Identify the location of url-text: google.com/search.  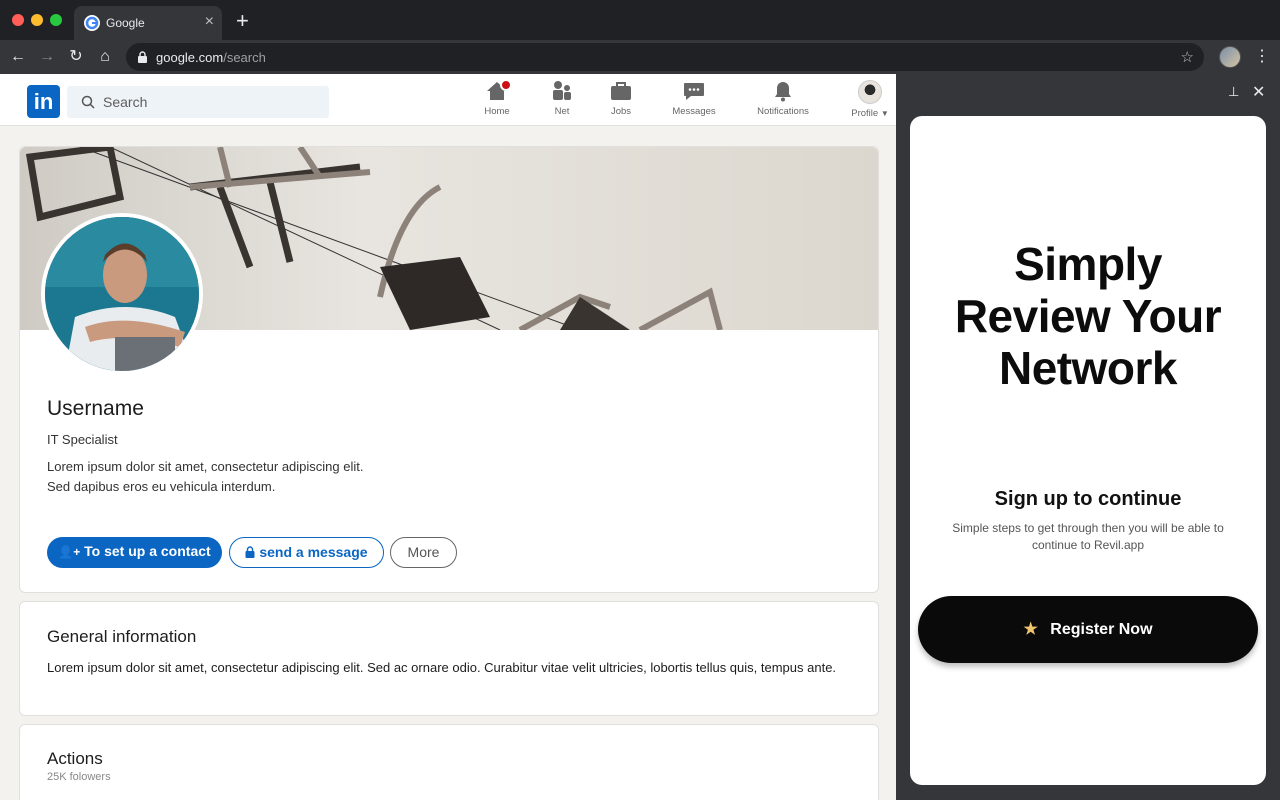
(211, 57).